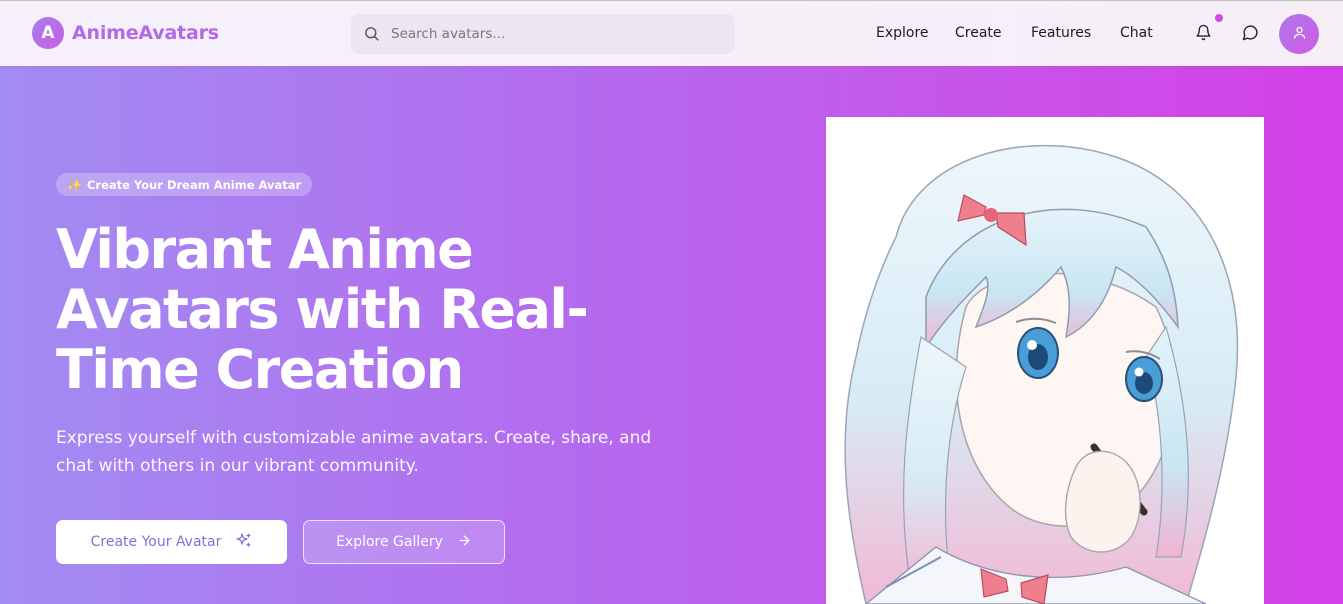 The width and height of the screenshot is (1343, 604). I want to click on notification-dot, so click(1219, 18).